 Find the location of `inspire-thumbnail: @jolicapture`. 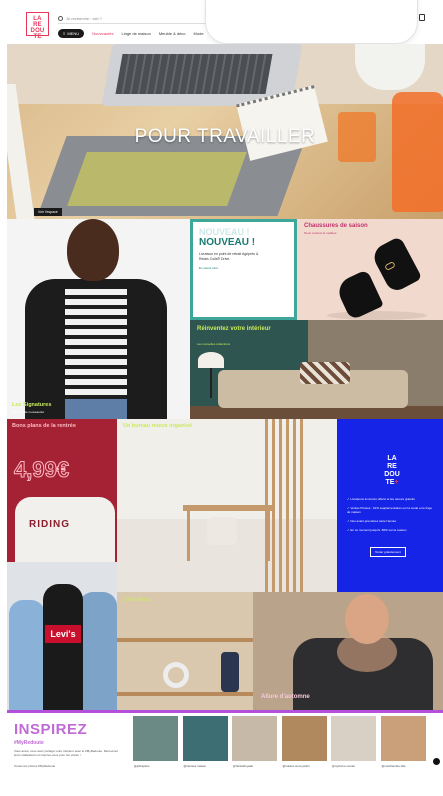

inspire-thumbnail: @jolicapture is located at coordinates (155, 742).